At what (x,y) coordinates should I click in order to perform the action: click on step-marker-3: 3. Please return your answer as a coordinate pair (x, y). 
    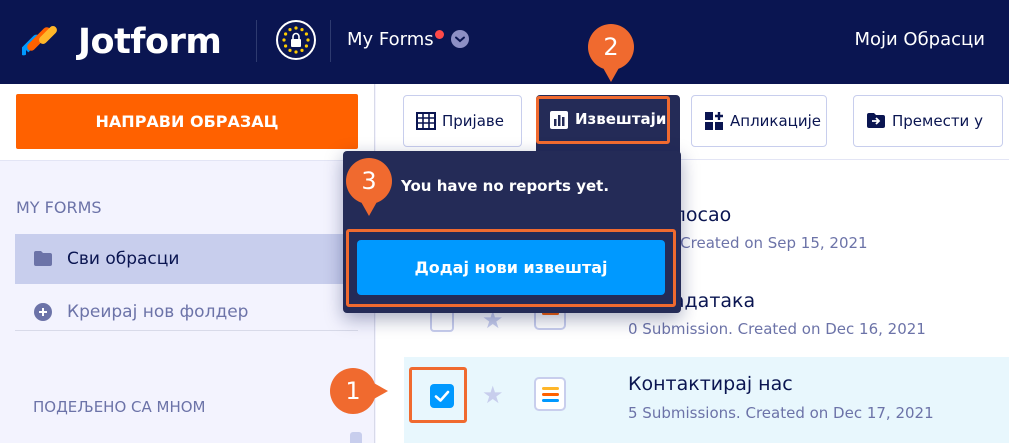
    Looking at the image, I should click on (369, 187).